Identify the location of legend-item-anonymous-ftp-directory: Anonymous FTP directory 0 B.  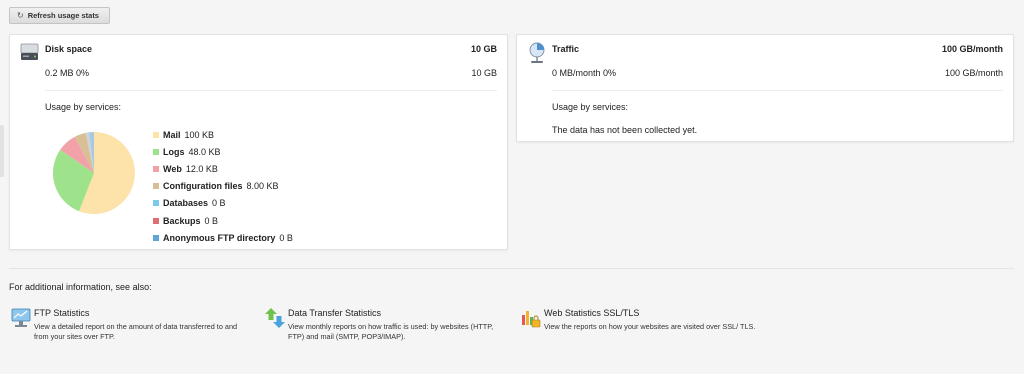
(223, 237).